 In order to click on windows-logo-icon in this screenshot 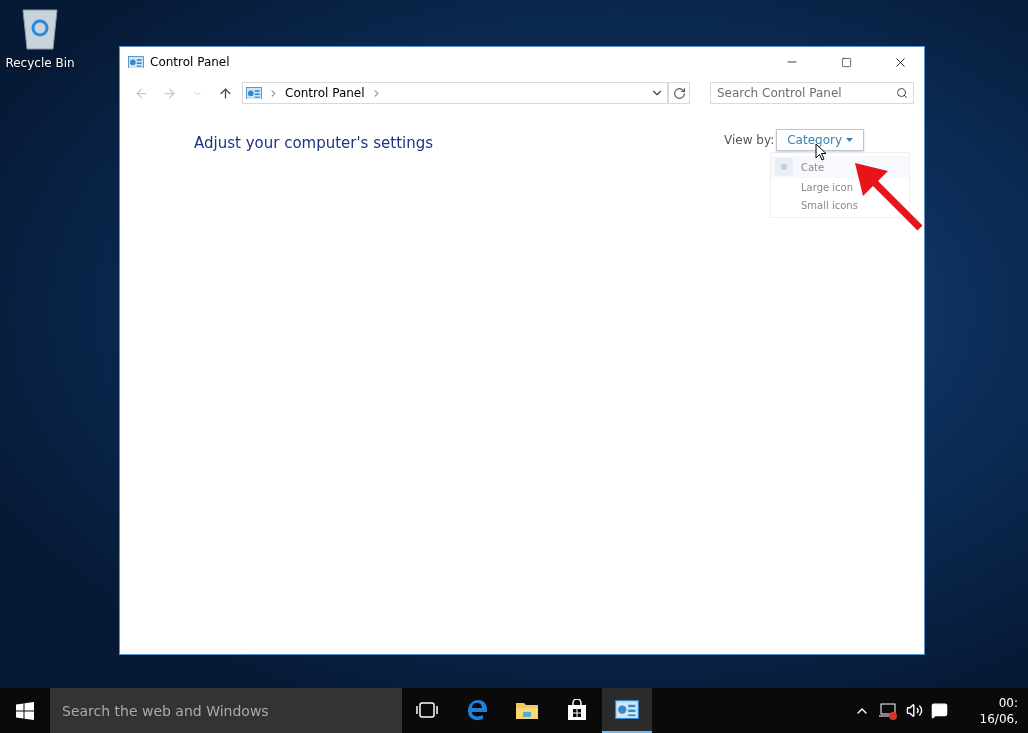, I will do `click(25, 710)`.